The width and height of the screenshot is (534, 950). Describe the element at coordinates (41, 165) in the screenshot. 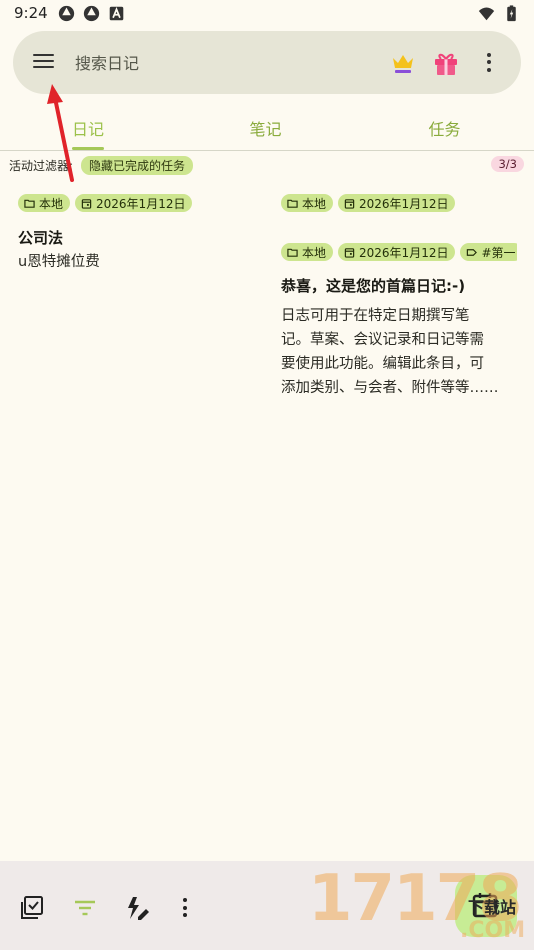

I see `filter-label: 活动过滤器:` at that location.